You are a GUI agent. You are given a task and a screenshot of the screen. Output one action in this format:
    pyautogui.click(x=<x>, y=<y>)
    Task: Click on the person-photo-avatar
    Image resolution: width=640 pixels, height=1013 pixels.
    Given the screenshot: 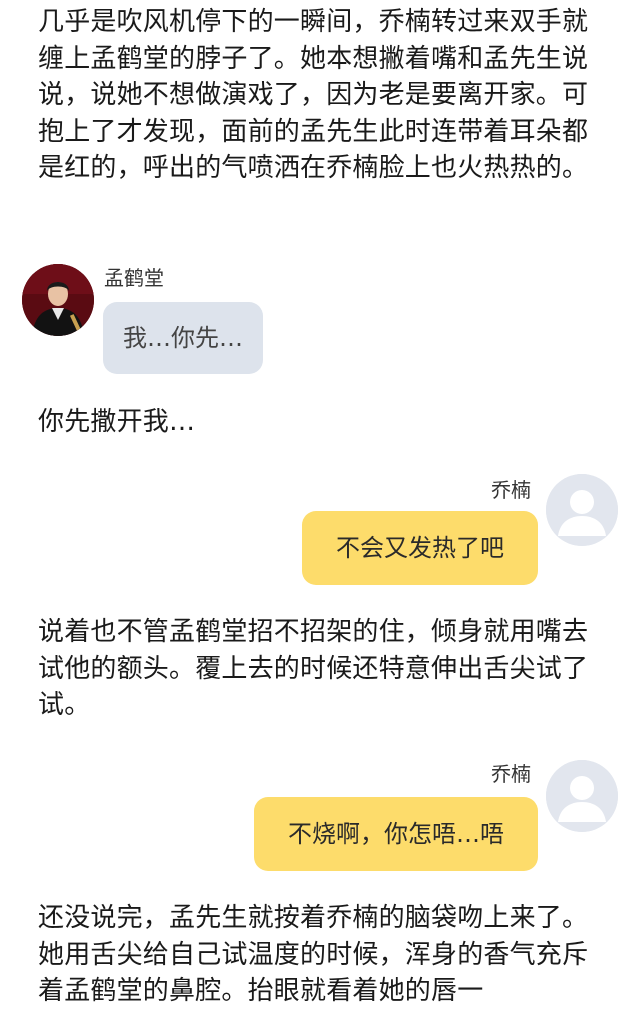 What is the action you would take?
    pyautogui.click(x=58, y=300)
    